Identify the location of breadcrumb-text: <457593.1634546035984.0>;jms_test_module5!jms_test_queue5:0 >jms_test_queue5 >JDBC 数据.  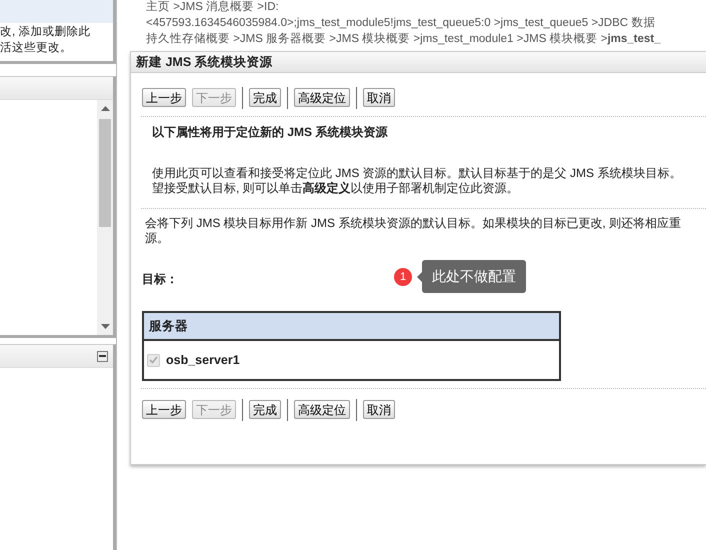
(401, 23).